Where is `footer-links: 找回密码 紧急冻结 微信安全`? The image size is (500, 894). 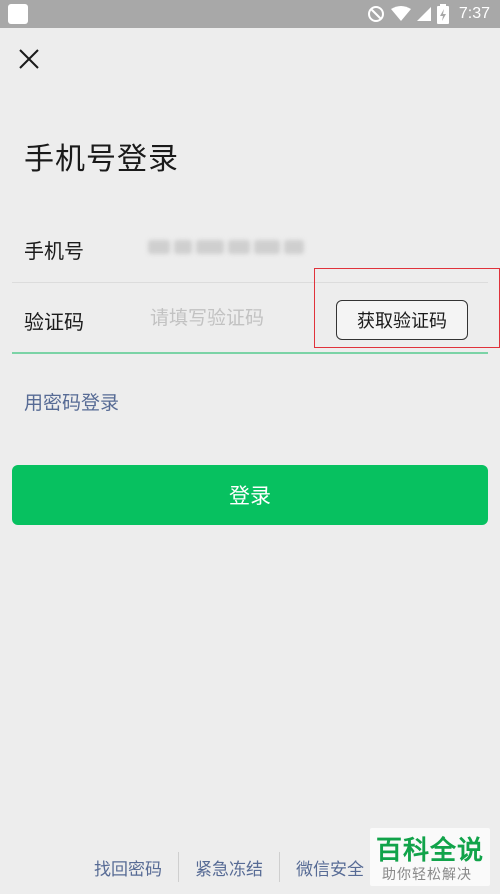
footer-links: 找回密码 紧急冻结 微信安全 is located at coordinates (229, 867).